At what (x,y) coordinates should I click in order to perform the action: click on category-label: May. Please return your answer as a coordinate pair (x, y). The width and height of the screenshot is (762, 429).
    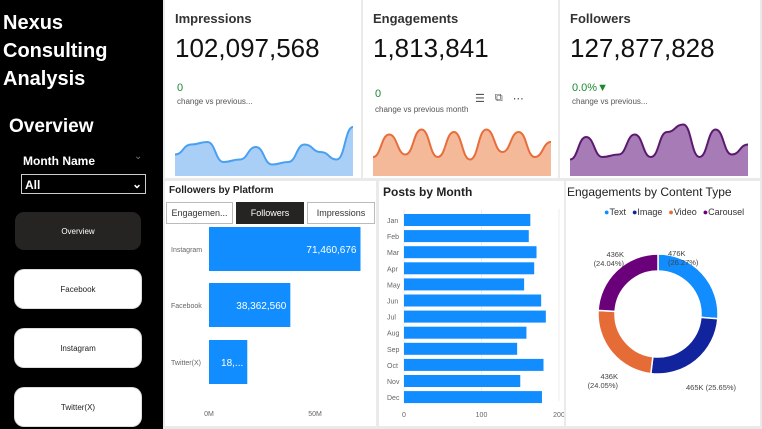
    Looking at the image, I should click on (394, 285).